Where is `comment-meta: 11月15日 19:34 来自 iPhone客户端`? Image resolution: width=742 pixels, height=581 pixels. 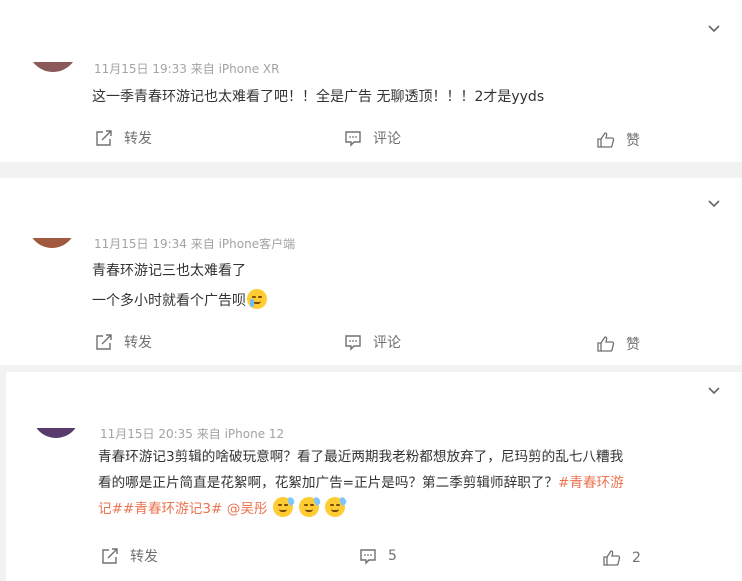 comment-meta: 11月15日 19:34 来自 iPhone客户端 is located at coordinates (195, 244).